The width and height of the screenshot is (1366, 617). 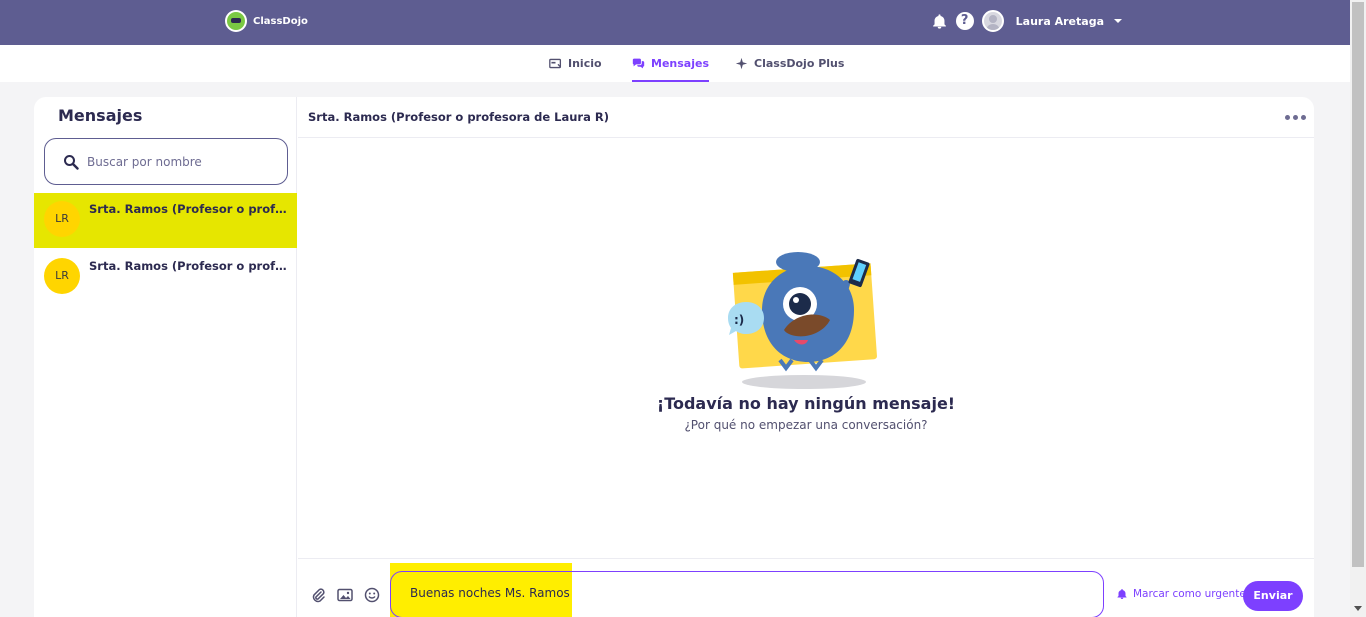 I want to click on top-right-controls: ? Laura Aretaga, so click(x=1026, y=21).